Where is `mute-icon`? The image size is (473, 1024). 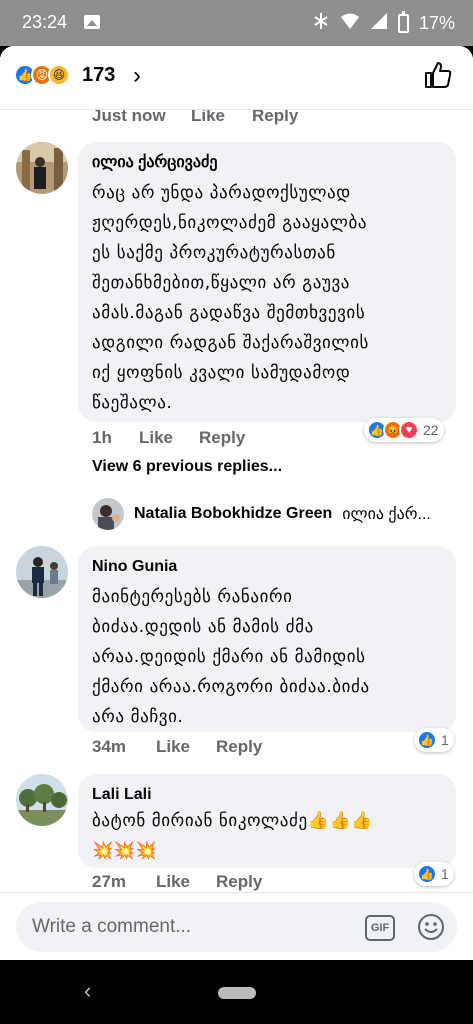 mute-icon is located at coordinates (321, 23).